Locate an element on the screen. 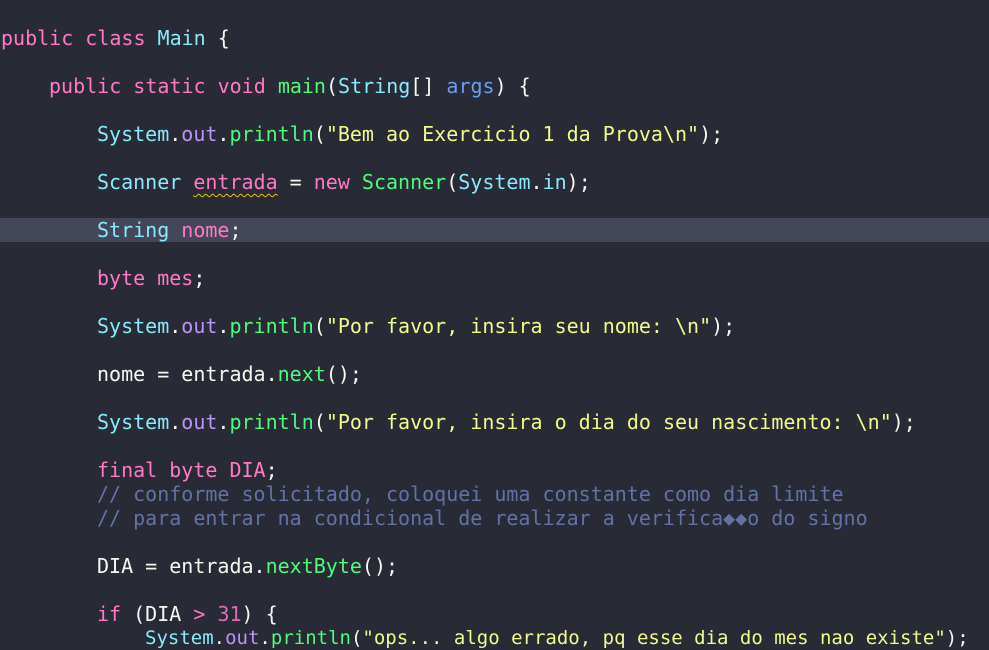 The width and height of the screenshot is (989, 650). code-token: final is located at coordinates (133, 470).